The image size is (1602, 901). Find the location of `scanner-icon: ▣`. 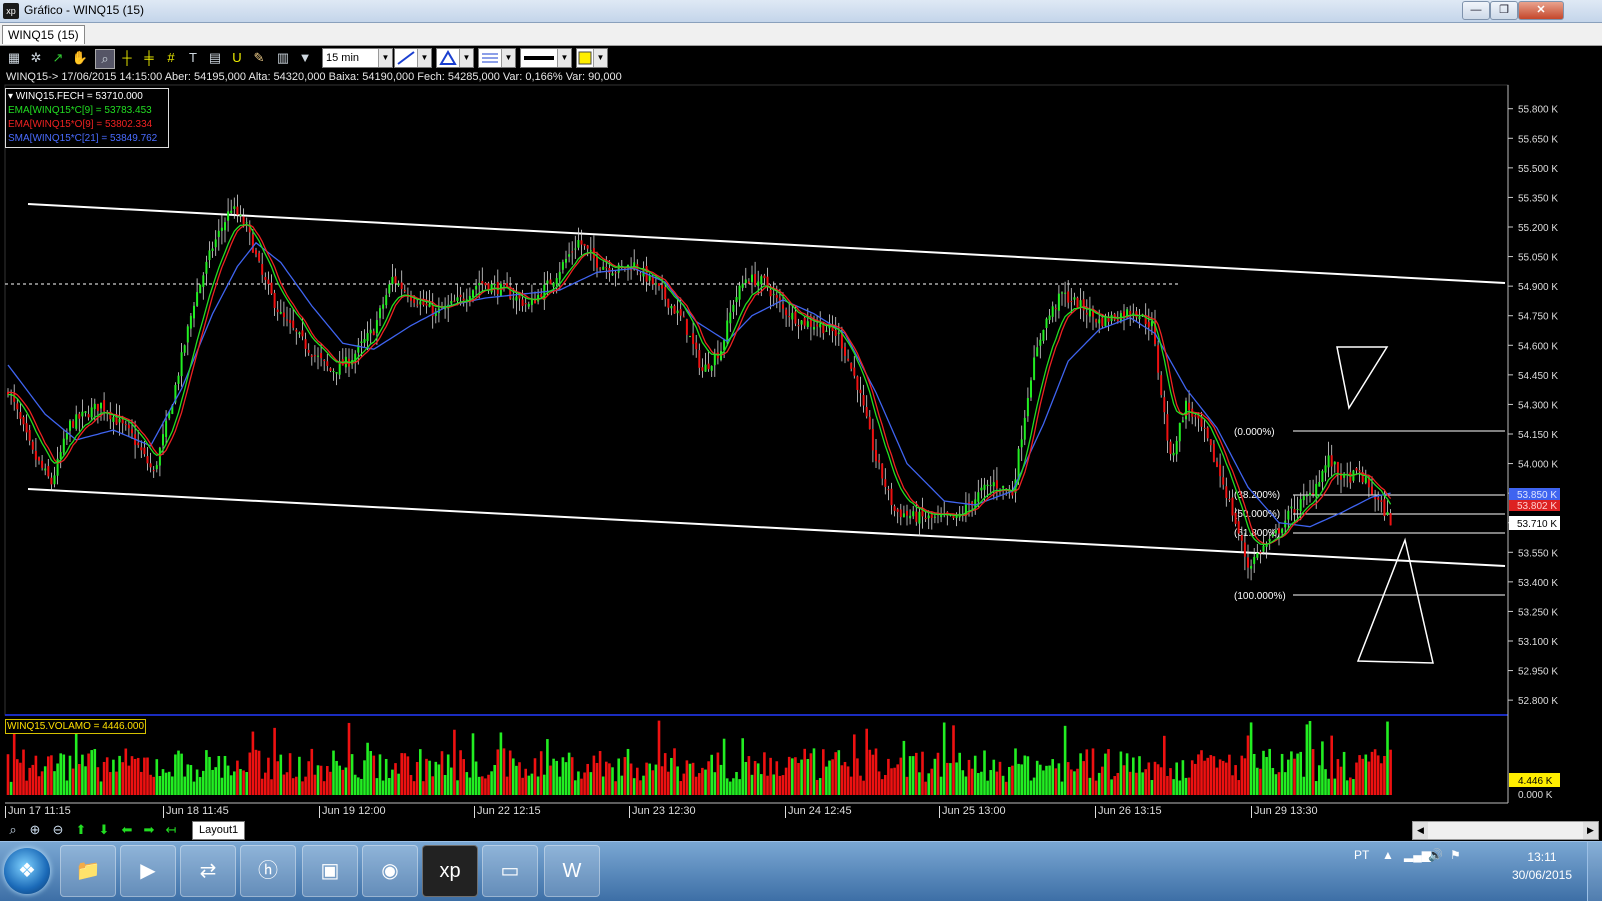

scanner-icon: ▣ is located at coordinates (330, 871).